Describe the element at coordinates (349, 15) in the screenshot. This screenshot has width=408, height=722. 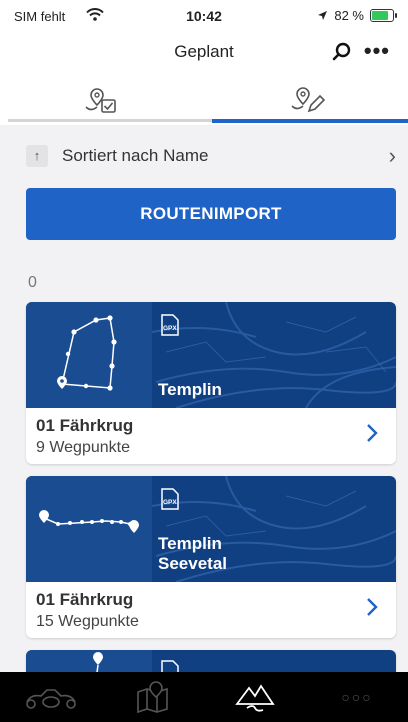
I see `battery-percent: 82 %` at that location.